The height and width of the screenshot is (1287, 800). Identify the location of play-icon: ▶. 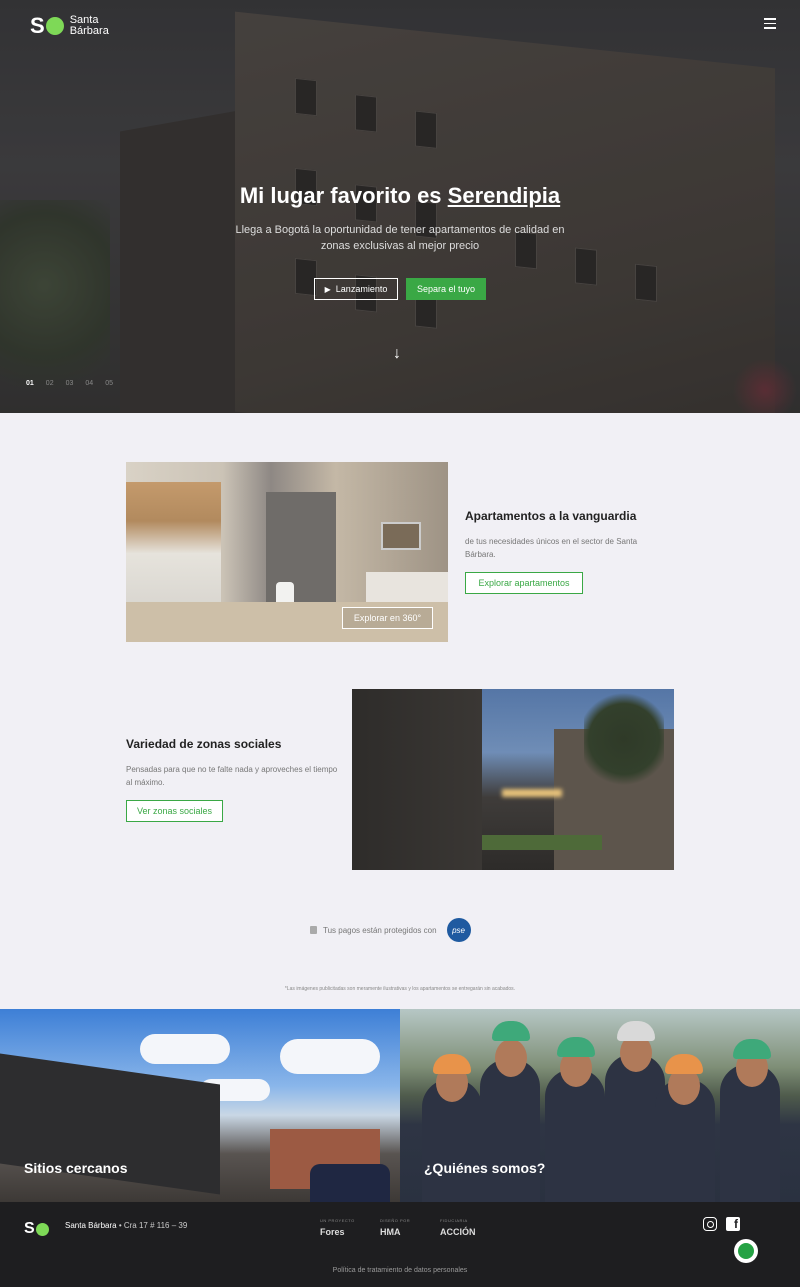
(327, 289).